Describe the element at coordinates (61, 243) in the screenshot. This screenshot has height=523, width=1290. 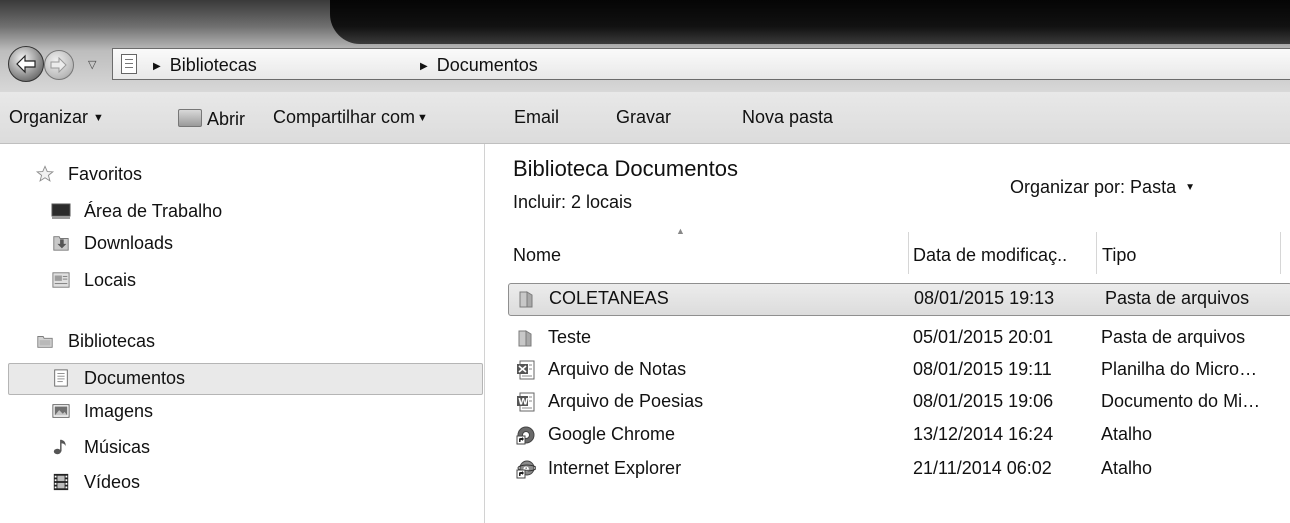
I see `downloads-icon` at that location.